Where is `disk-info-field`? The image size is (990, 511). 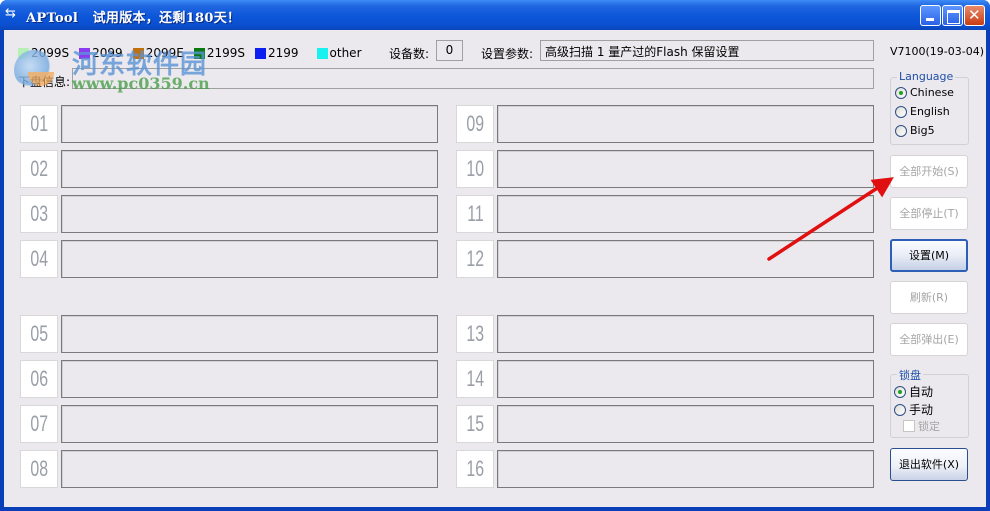
disk-info-field is located at coordinates (473, 78).